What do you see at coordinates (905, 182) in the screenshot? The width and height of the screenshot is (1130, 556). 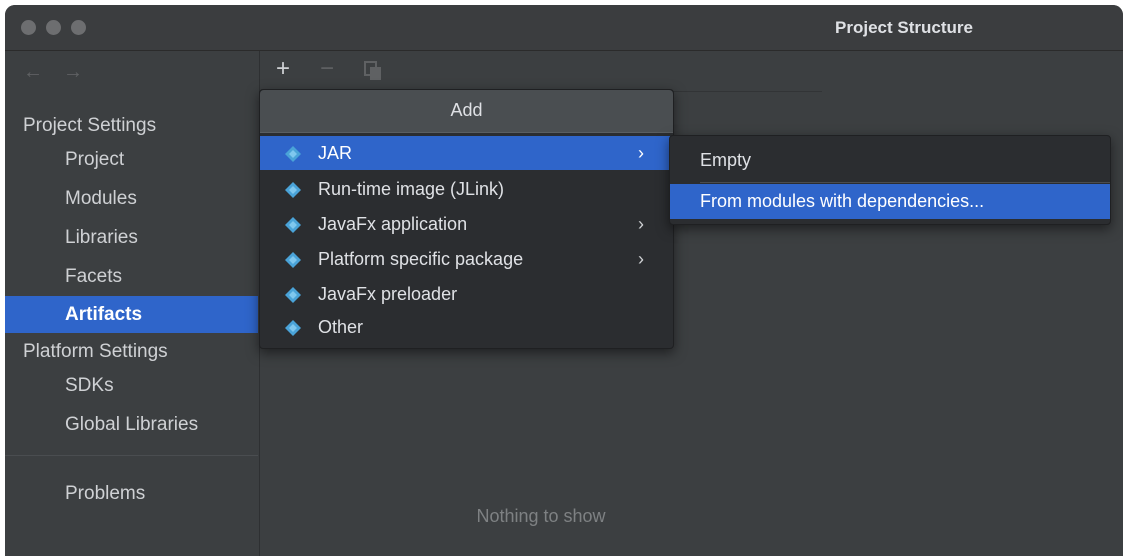 I see `submenu-divider` at bounding box center [905, 182].